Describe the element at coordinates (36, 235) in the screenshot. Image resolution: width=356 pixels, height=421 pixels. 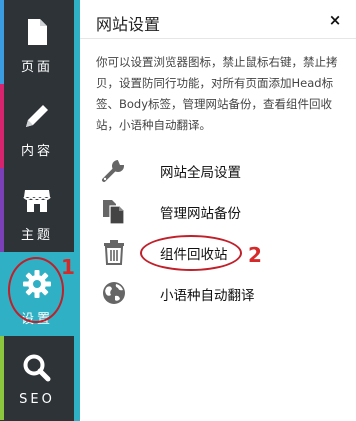
I see `sidebar-item-label: 主题` at that location.